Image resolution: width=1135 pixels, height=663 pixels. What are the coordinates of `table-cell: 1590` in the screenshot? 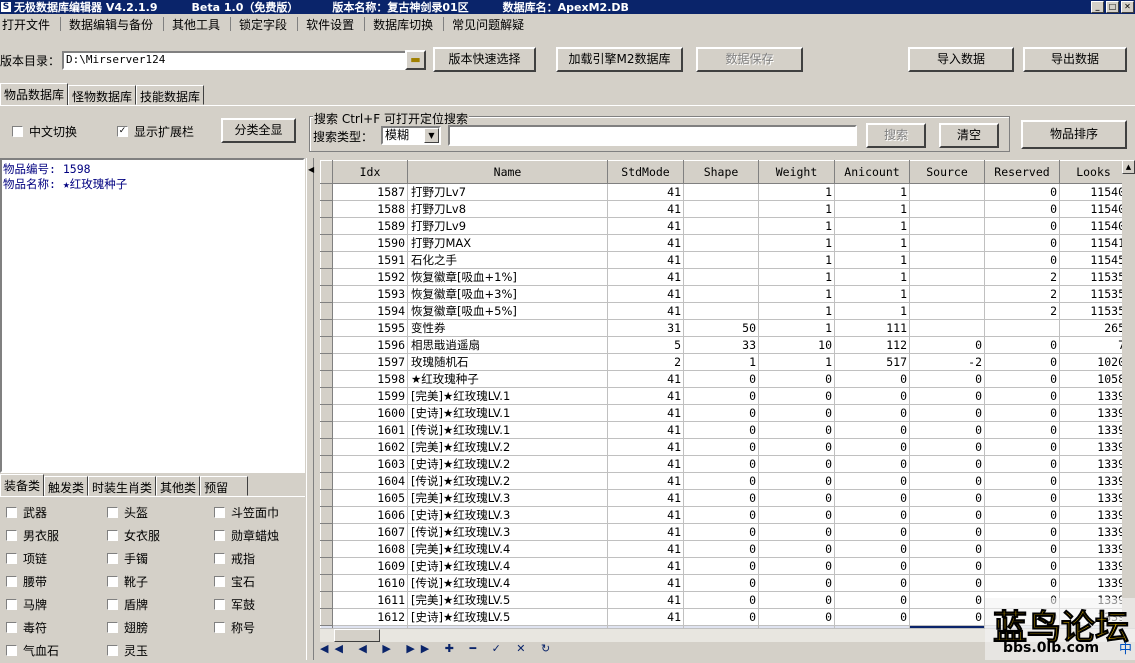 It's located at (370, 243).